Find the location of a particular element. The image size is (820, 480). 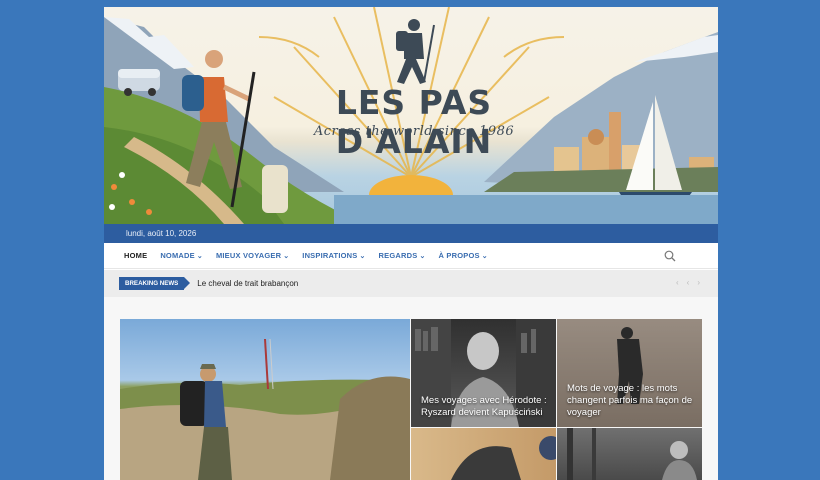

nav-item-a-propos: À PROPOS ⌄ is located at coordinates (463, 255).